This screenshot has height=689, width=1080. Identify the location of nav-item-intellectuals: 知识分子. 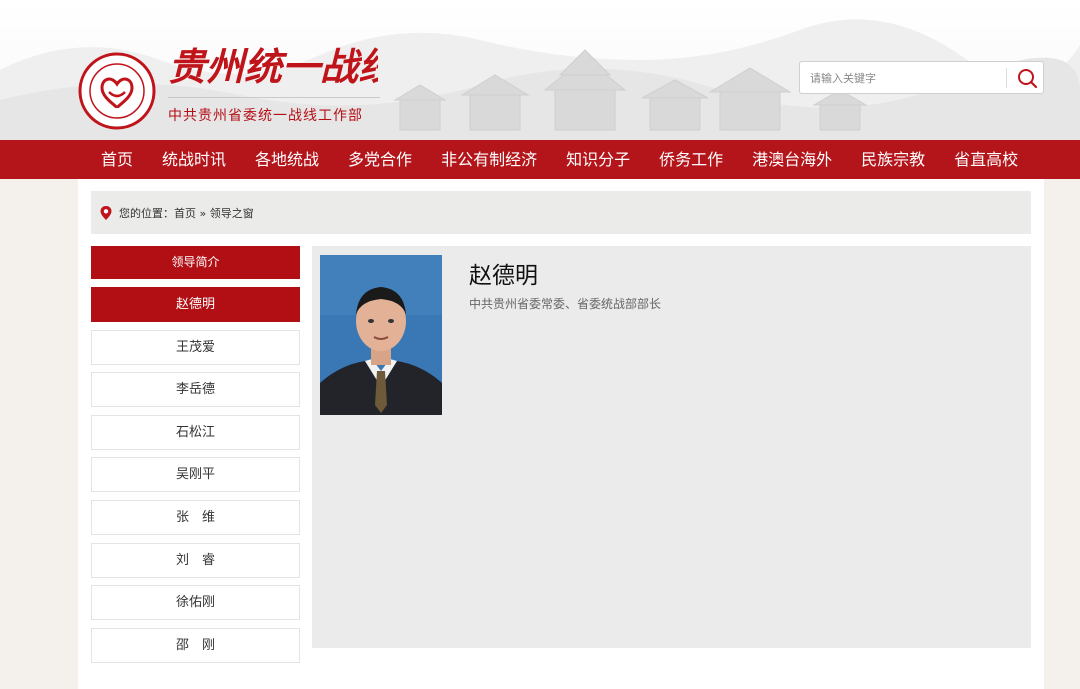
(598, 159).